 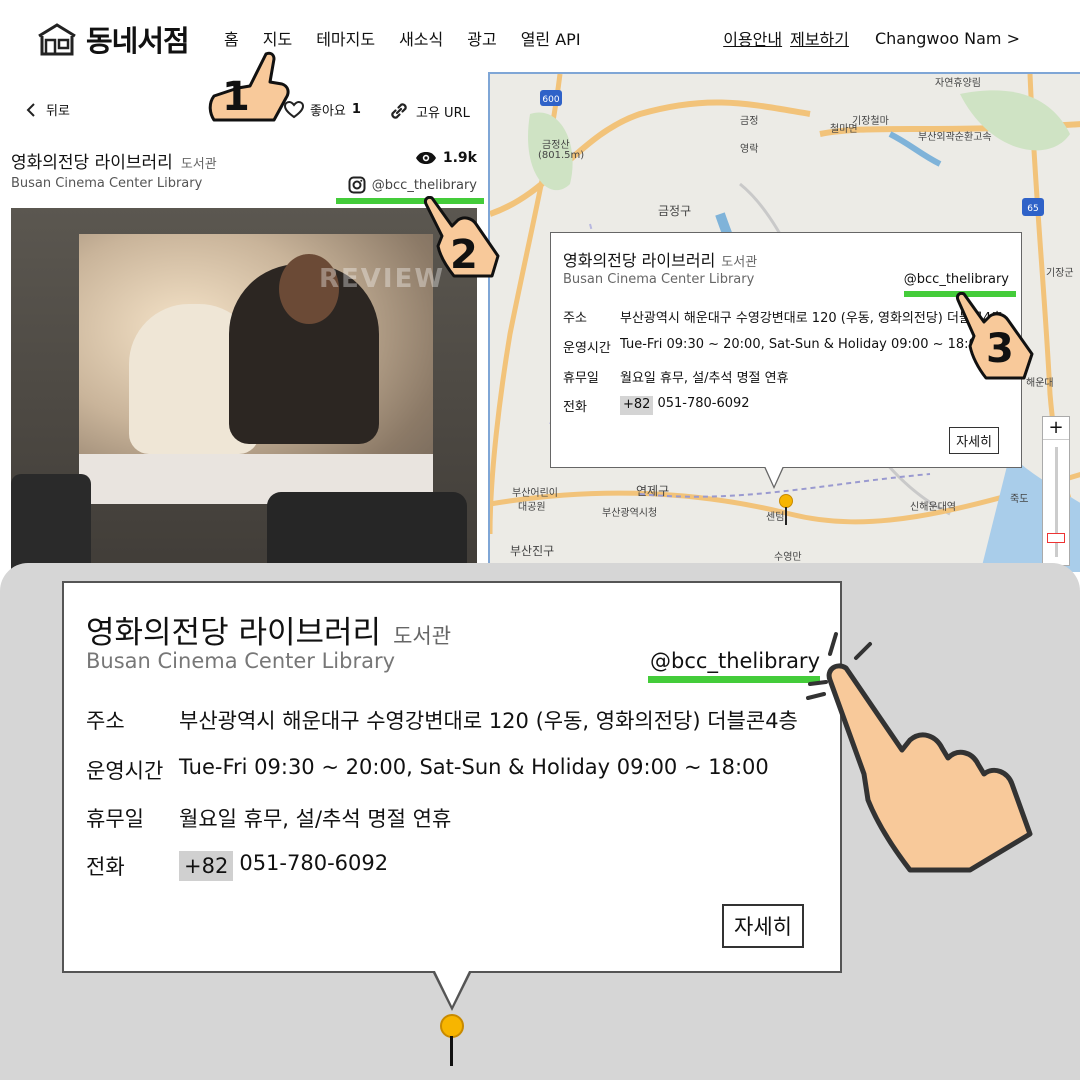 I want to click on map-label: (801.5m), so click(x=561, y=155).